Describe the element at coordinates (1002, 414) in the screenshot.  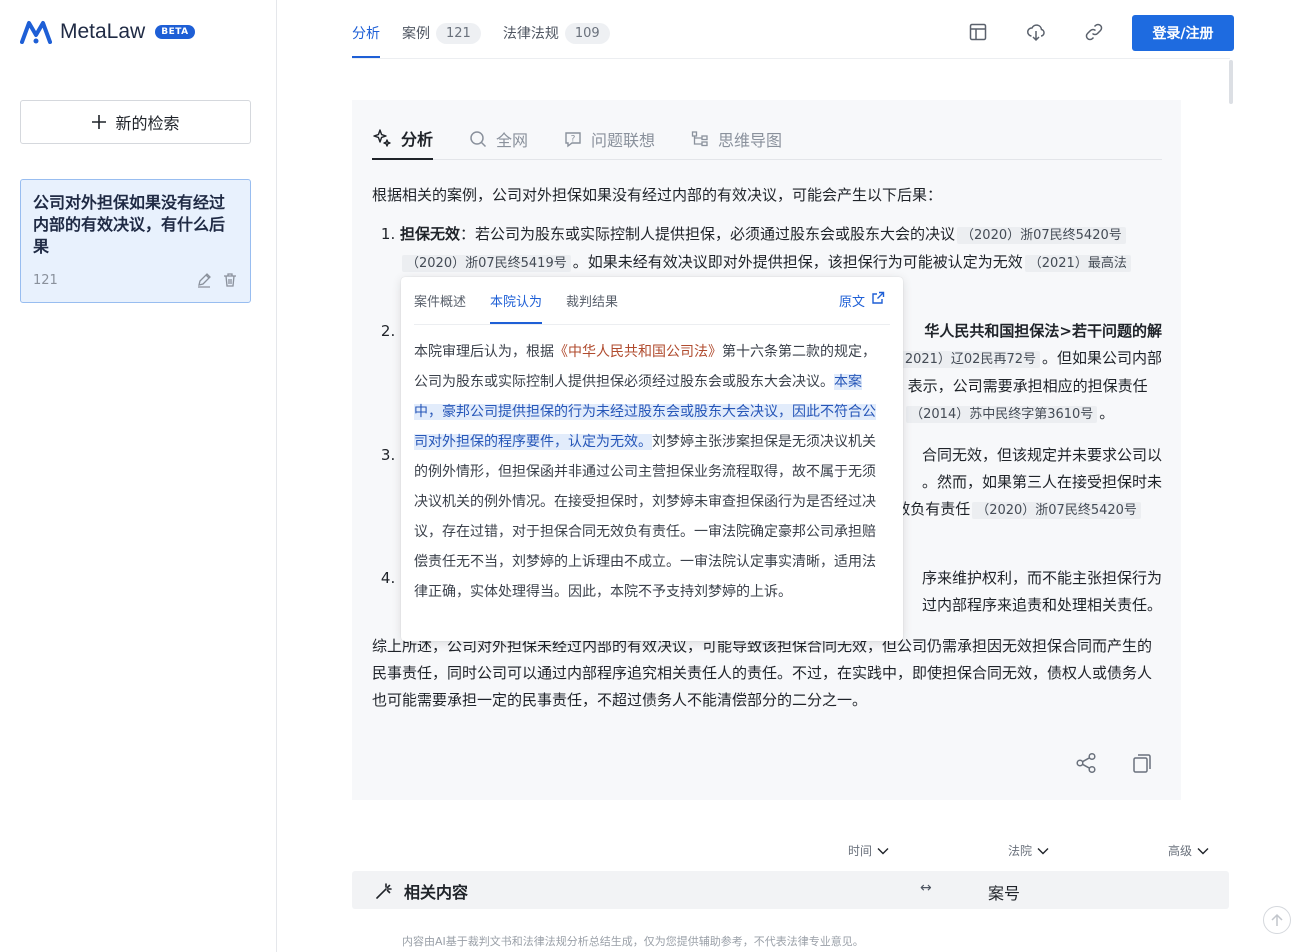
I see `citation: （2014）苏中民终字第3610号` at that location.